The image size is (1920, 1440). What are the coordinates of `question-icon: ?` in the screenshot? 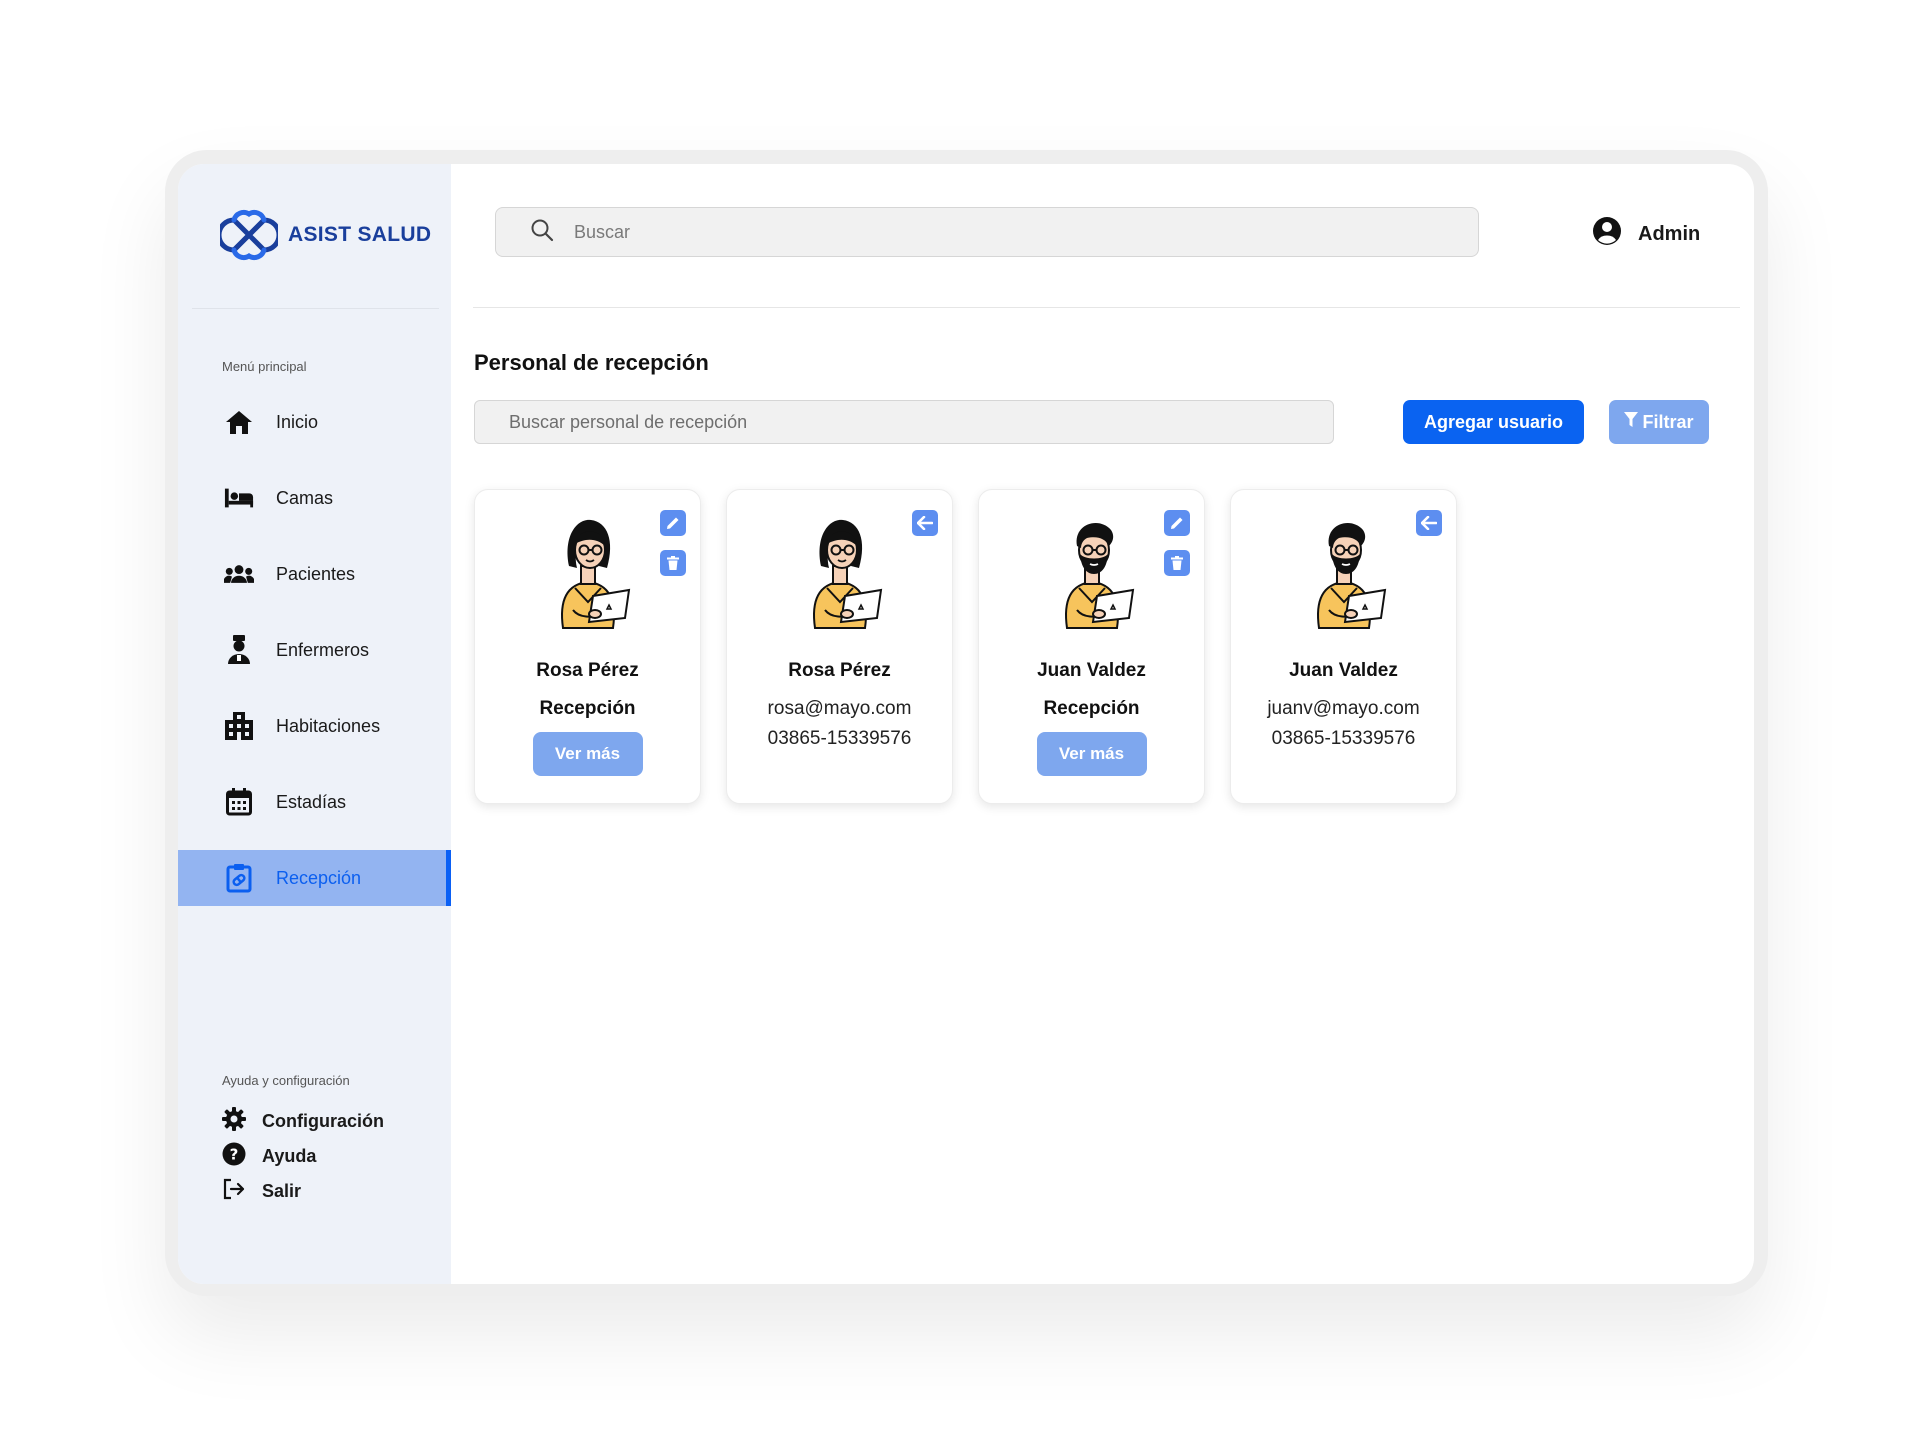 It's located at (234, 1156).